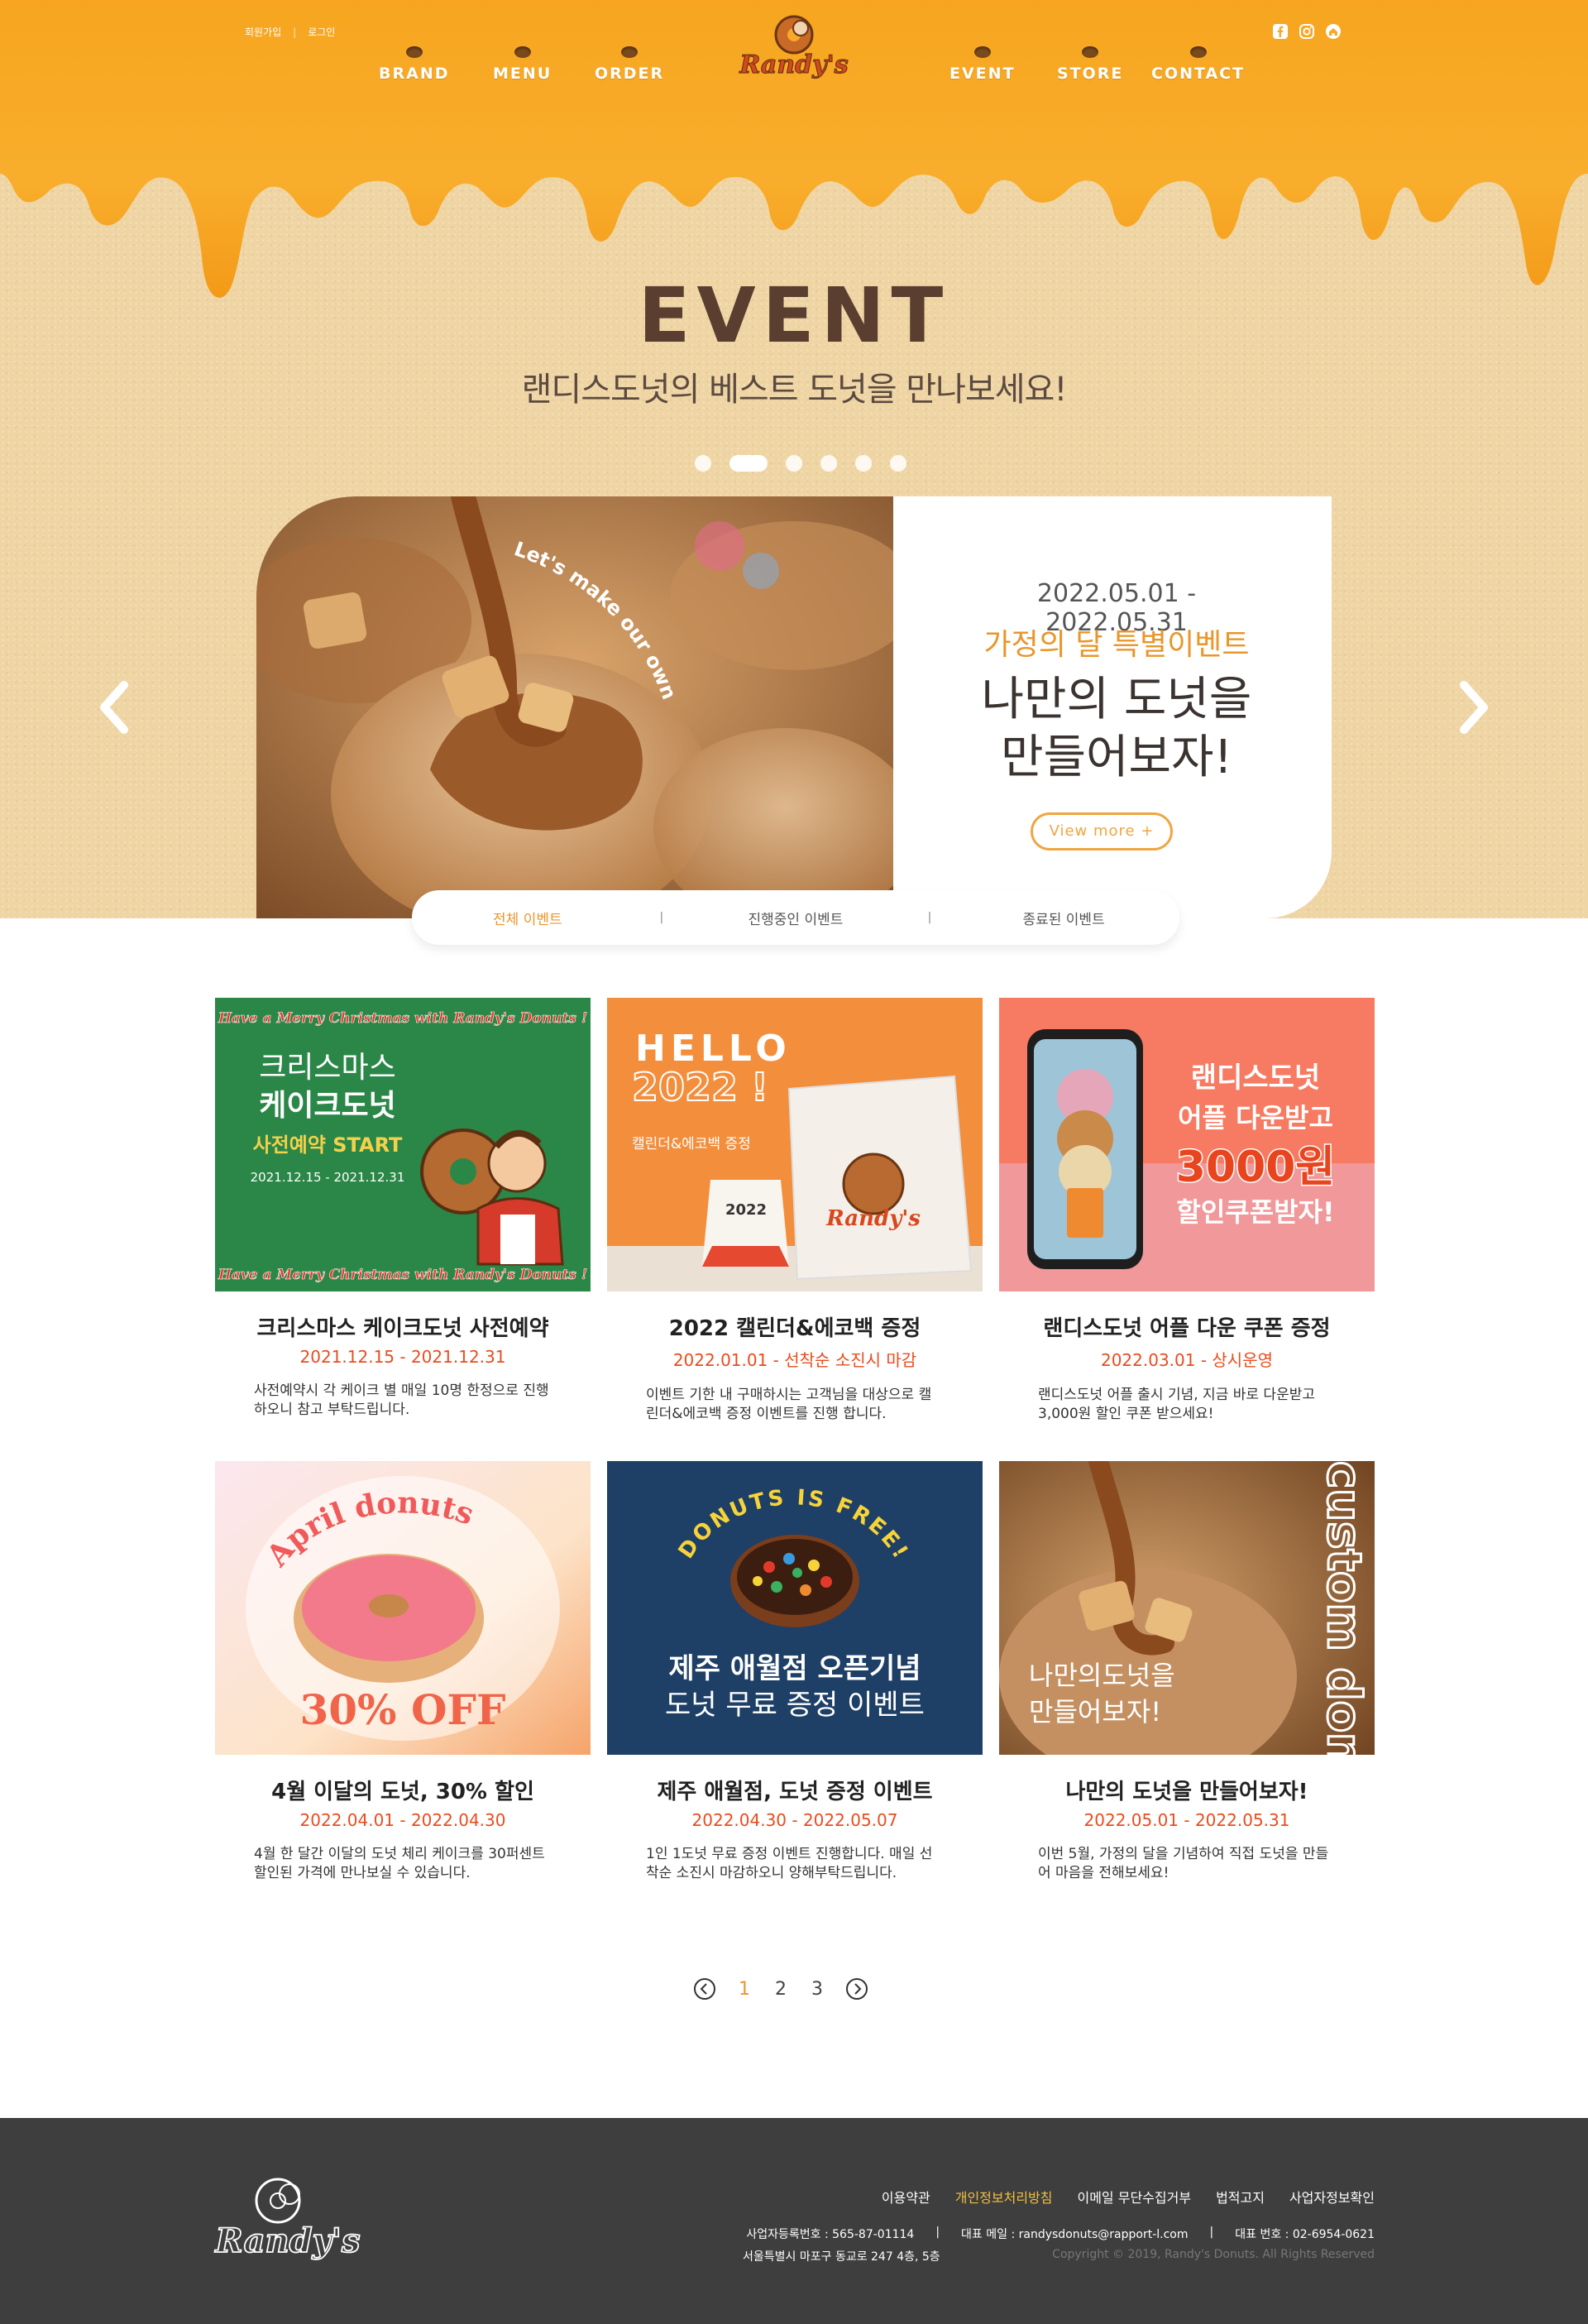  I want to click on footer-address: 서울특별시 마포구 동교로 247 4층, 5층, so click(842, 2257).